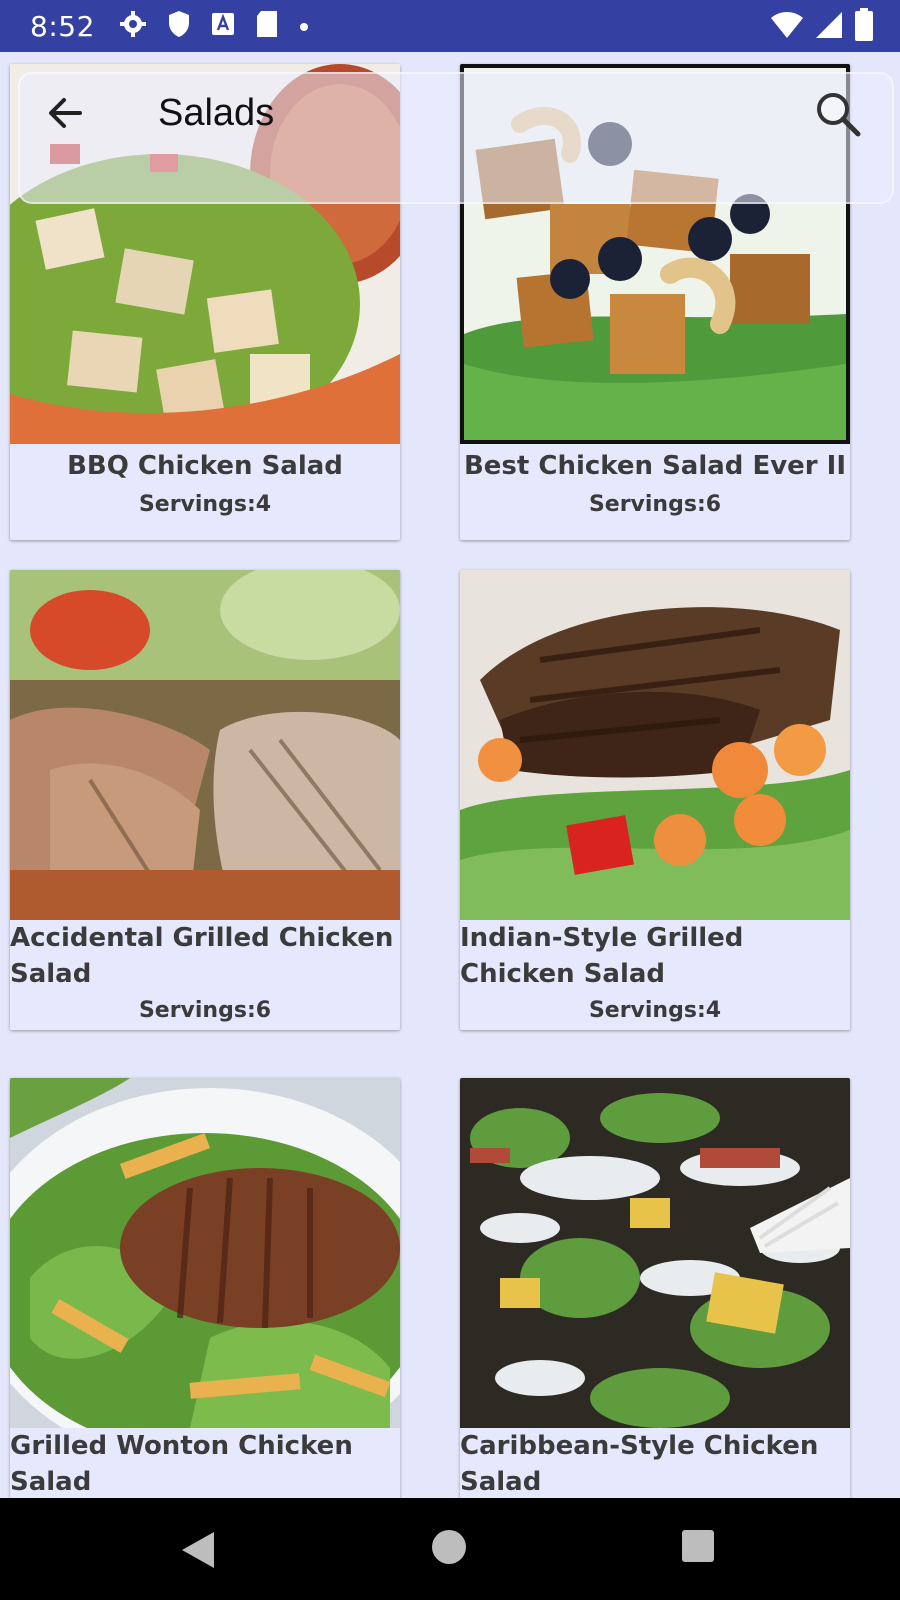 The image size is (900, 1600). Describe the element at coordinates (202, 956) in the screenshot. I see `recipe-title: Accidental Grilled Chicken Salad` at that location.